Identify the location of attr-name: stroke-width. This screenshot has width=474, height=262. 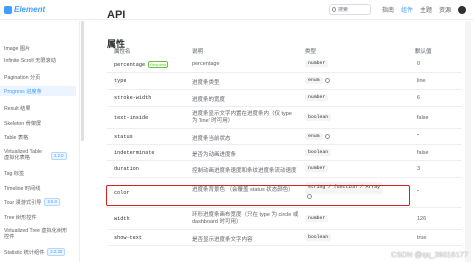
(133, 98).